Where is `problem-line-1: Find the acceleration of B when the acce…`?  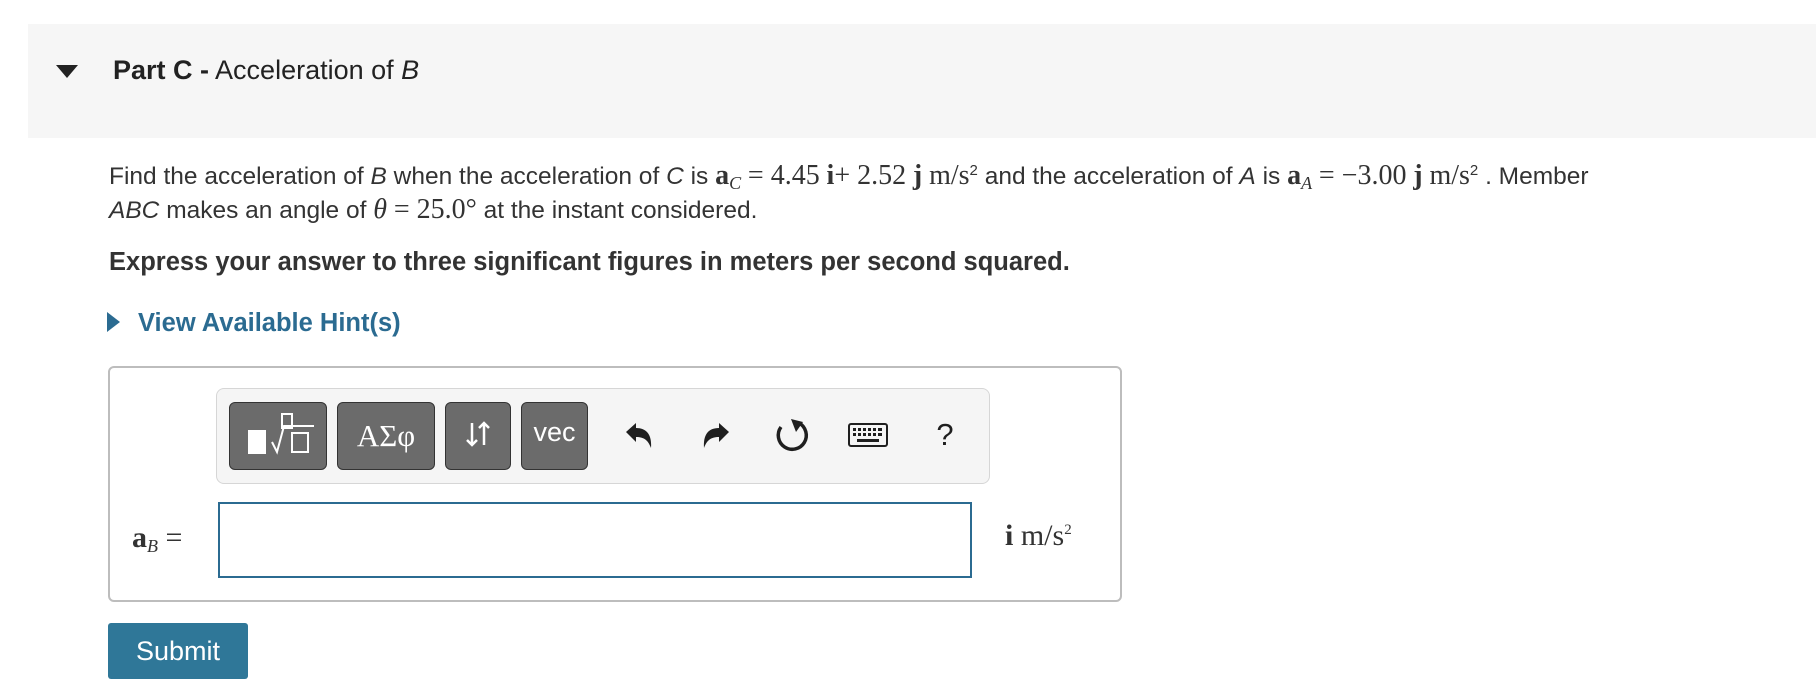
problem-line-1: Find the acceleration of B when the acce… is located at coordinates (849, 177).